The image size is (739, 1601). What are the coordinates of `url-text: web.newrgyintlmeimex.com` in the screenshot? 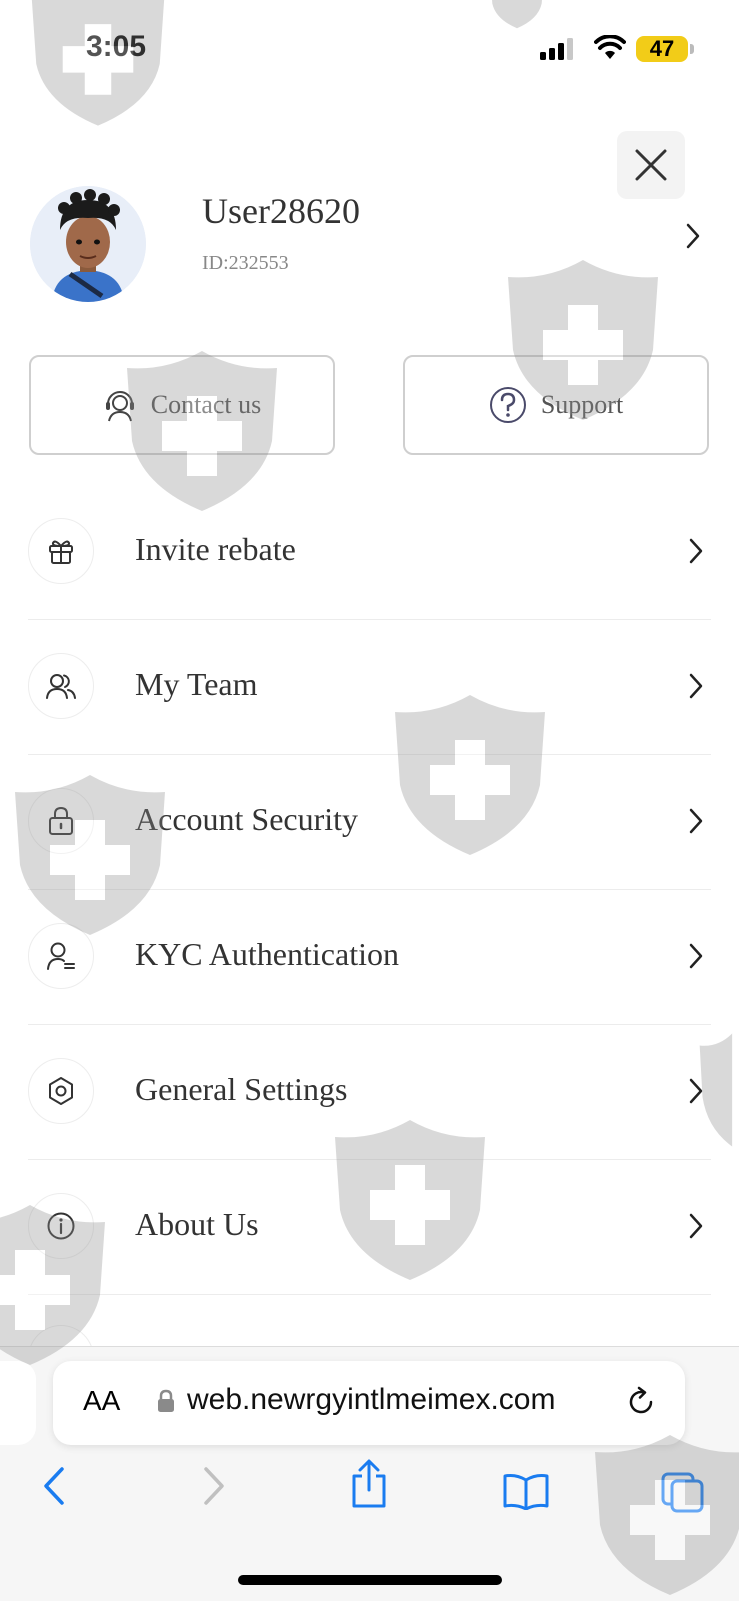 It's located at (371, 1399).